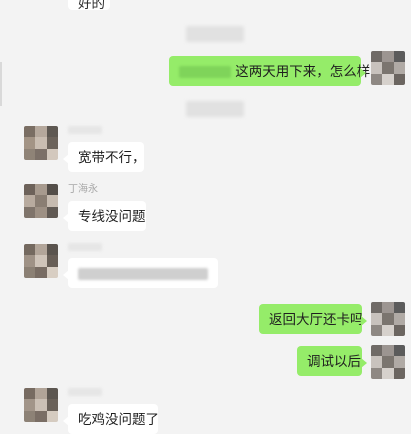 This screenshot has height=434, width=411. I want to click on message-bubble-contact: 吃鸡没问题了, so click(111, 419).